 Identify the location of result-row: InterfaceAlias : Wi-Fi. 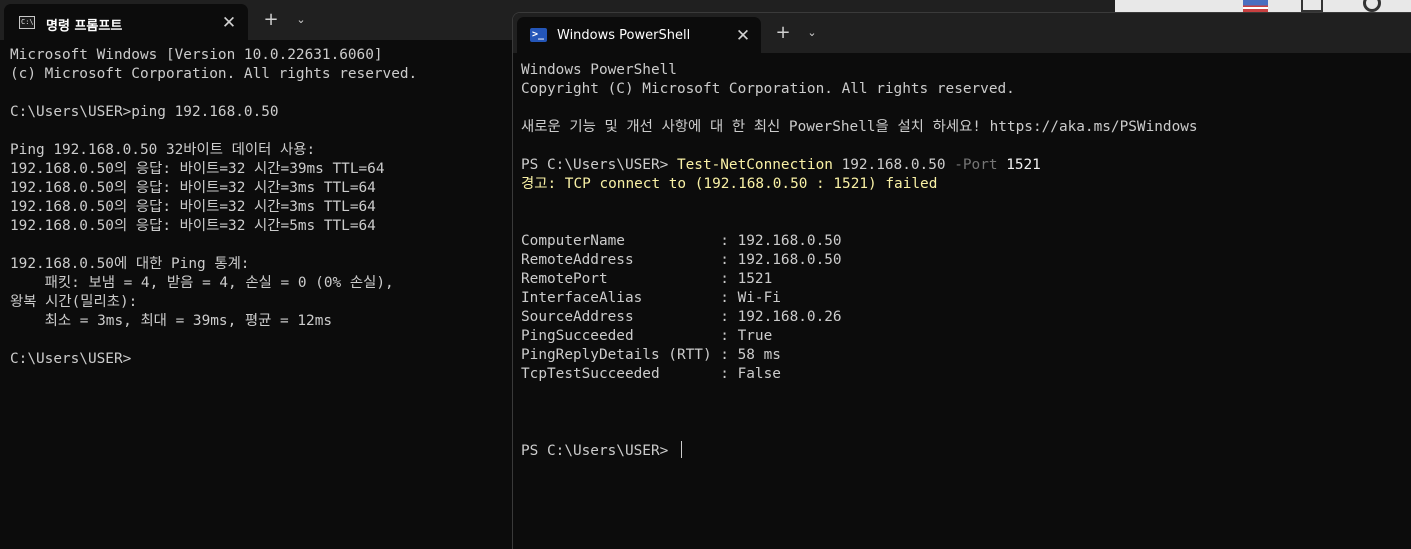
(651, 298).